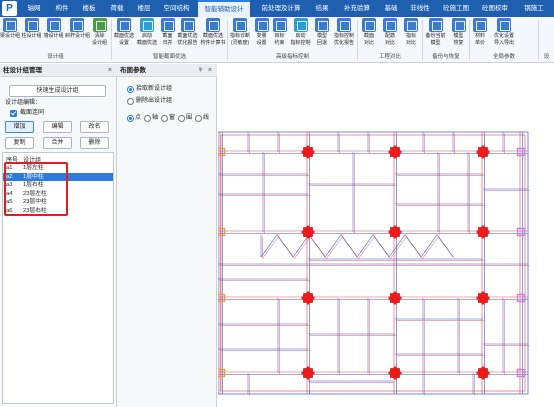 The image size is (554, 407). I want to click on tab-floors: 楼层, so click(144, 8).